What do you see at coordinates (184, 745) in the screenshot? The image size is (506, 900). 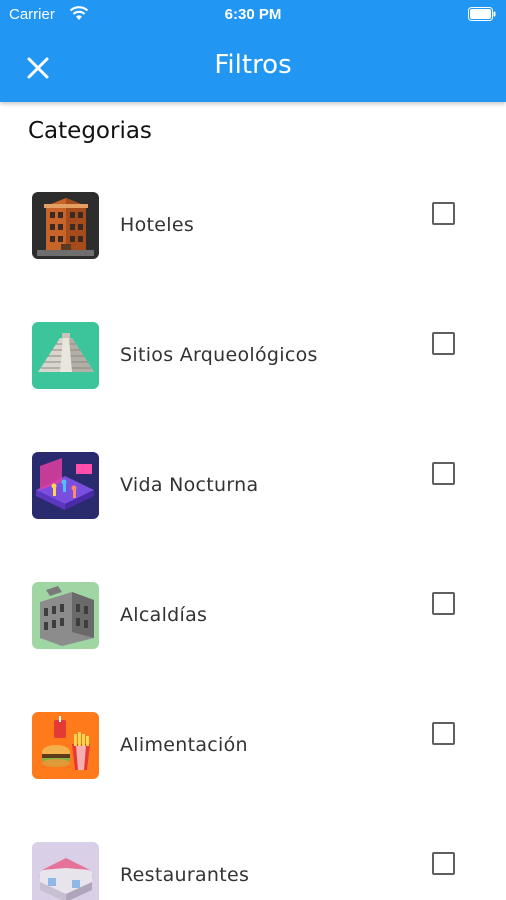 I see `category-label: Alimentación` at bounding box center [184, 745].